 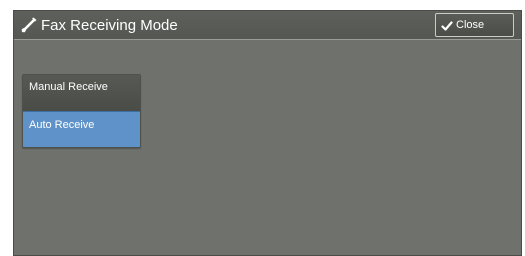 I want to click on option-label: Manual Receive, so click(x=68, y=87).